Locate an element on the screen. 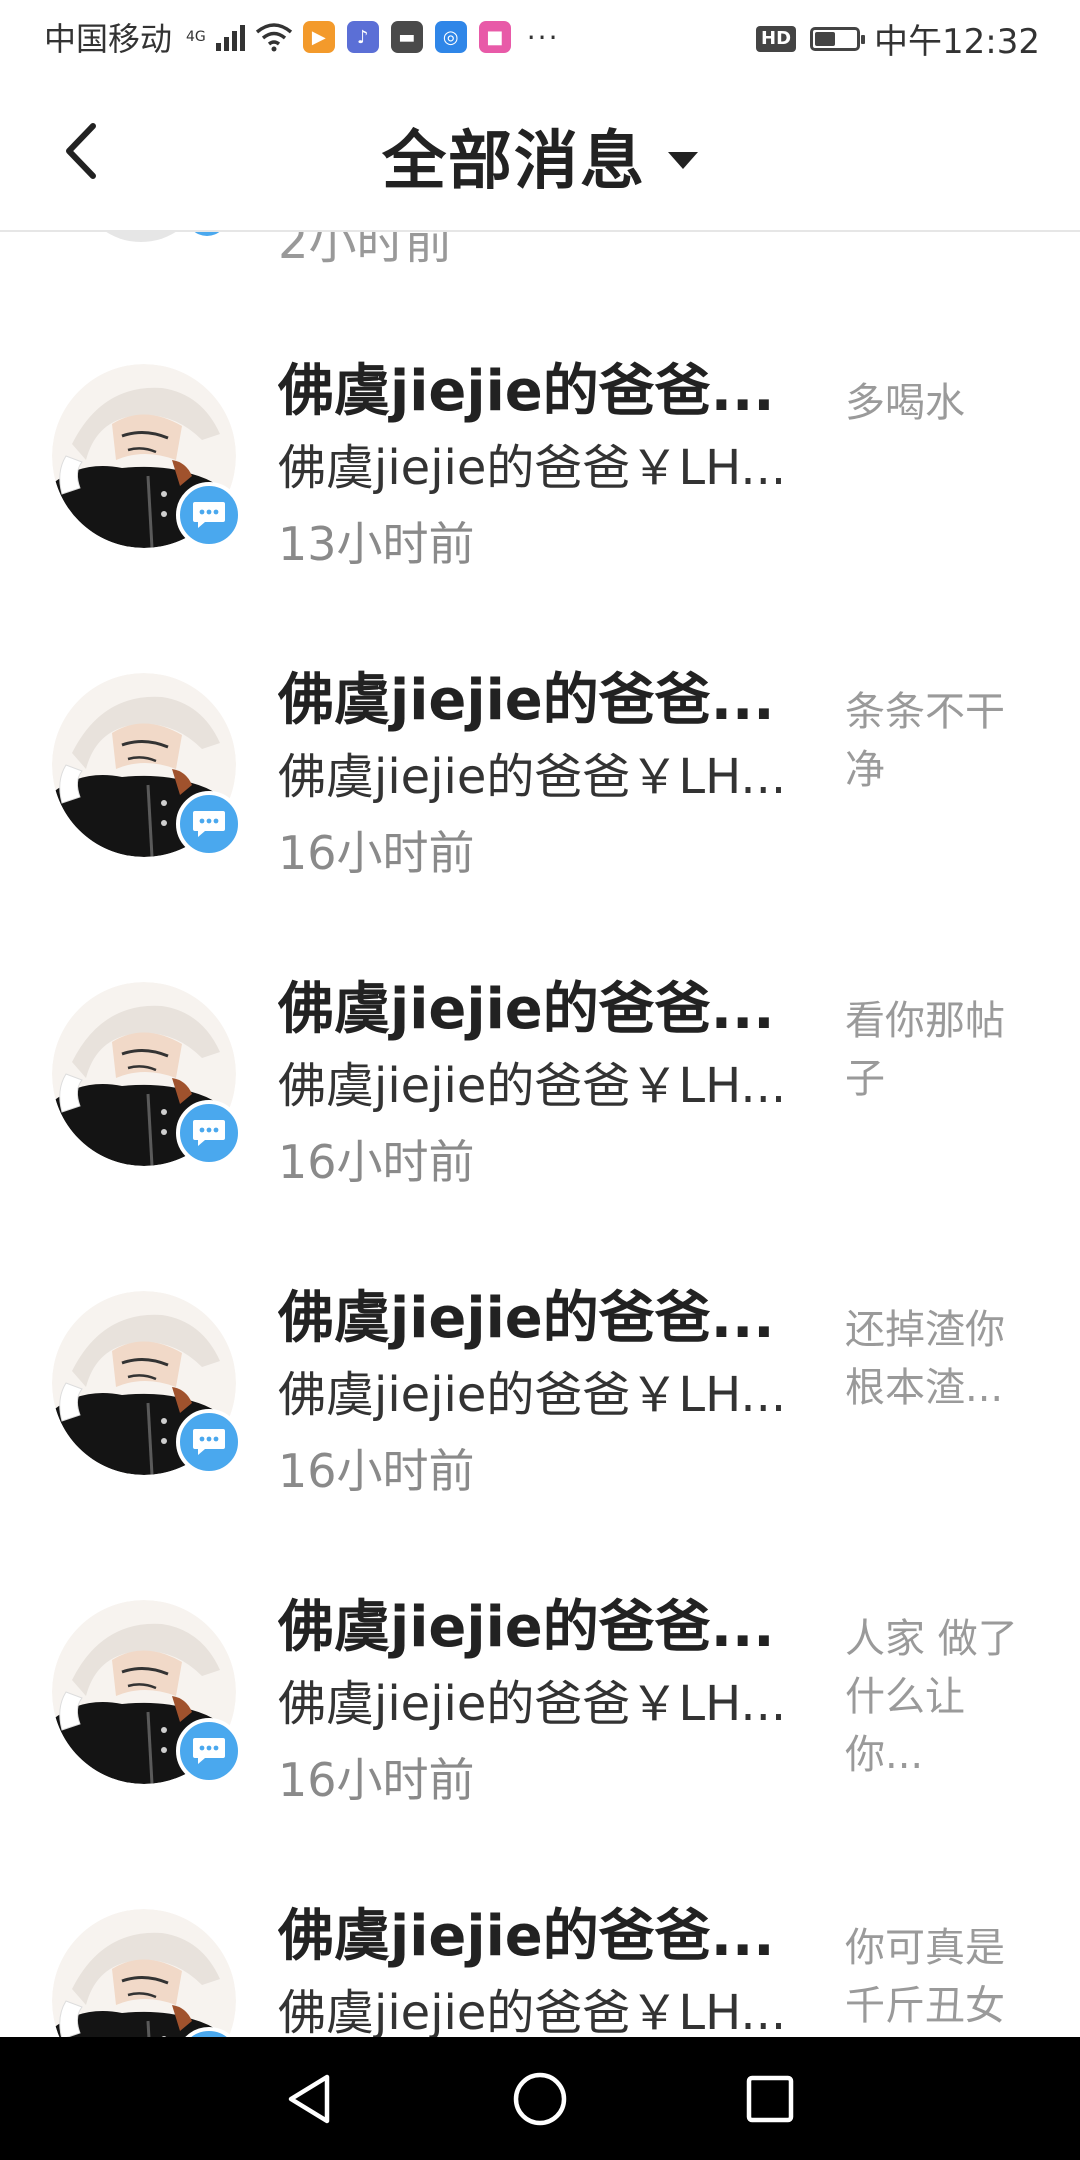 The width and height of the screenshot is (1080, 2160). battery-icon is located at coordinates (838, 38).